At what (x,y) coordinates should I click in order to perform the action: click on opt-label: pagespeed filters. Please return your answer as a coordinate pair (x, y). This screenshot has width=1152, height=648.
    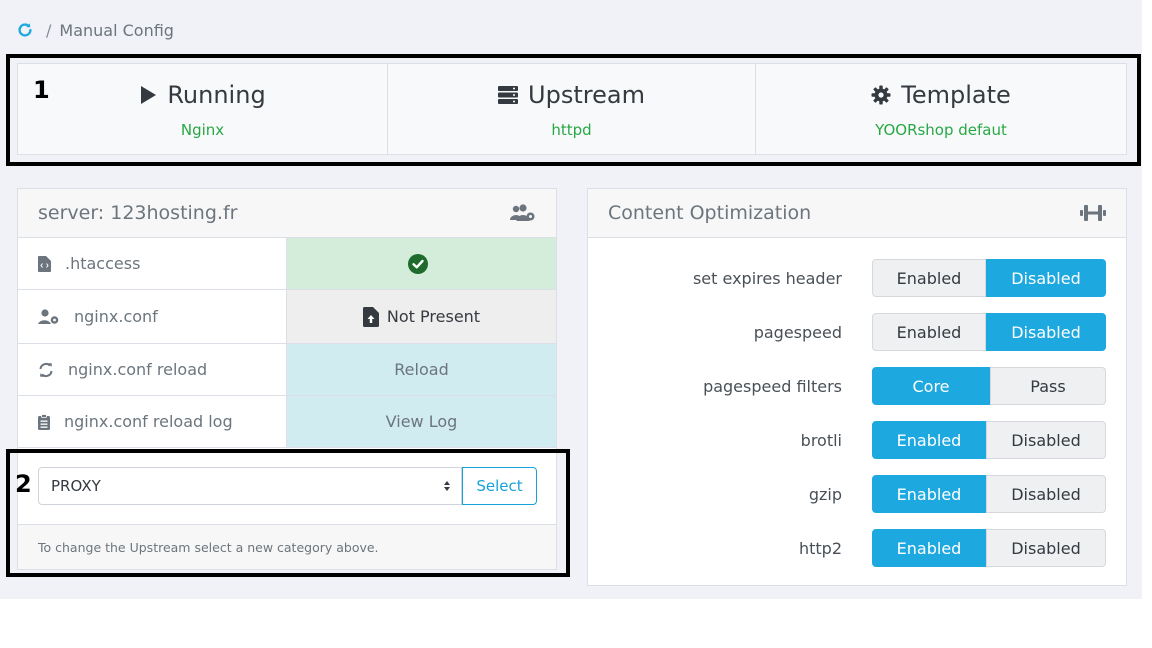
    Looking at the image, I should click on (772, 386).